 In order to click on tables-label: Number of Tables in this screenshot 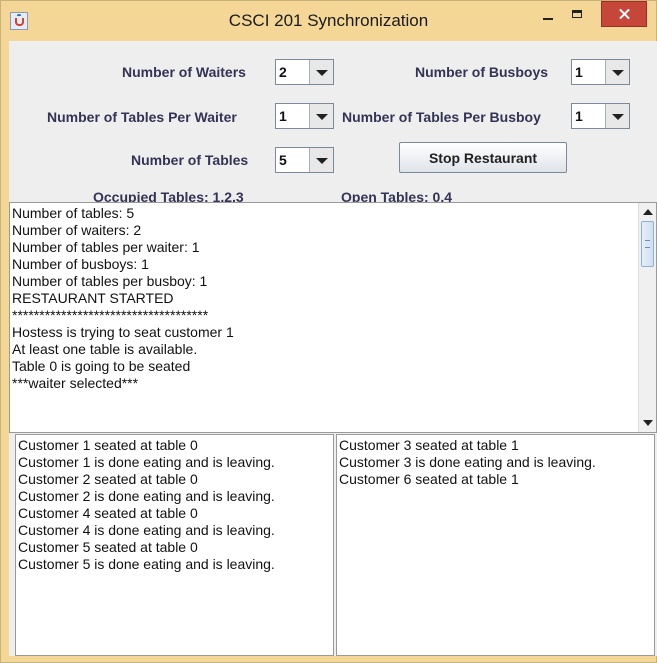, I will do `click(190, 160)`.